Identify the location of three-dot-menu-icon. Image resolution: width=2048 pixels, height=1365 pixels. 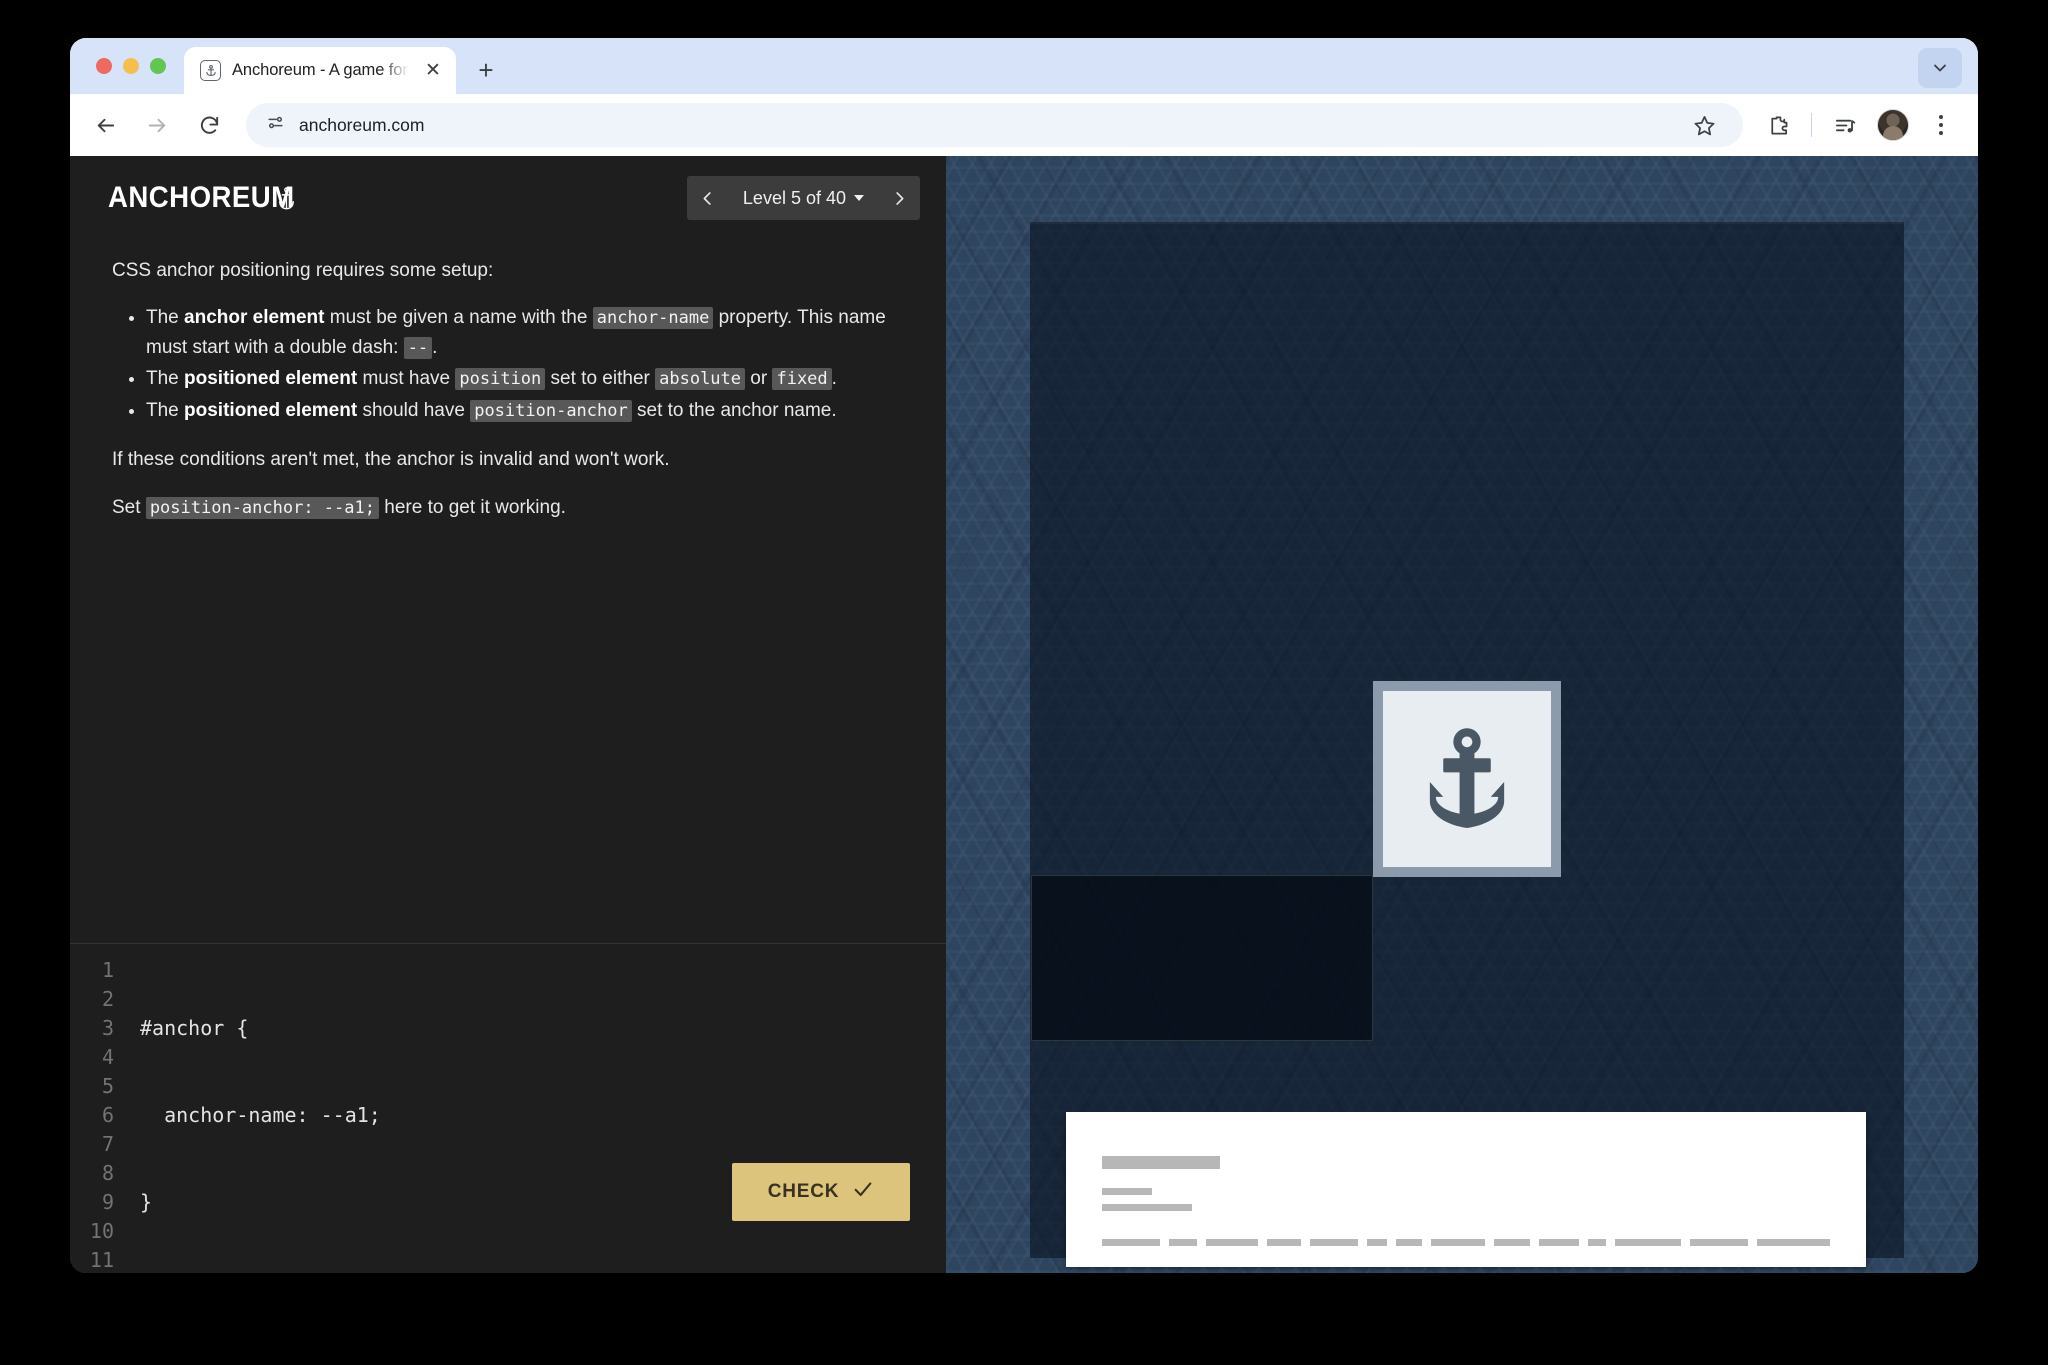
(1941, 125).